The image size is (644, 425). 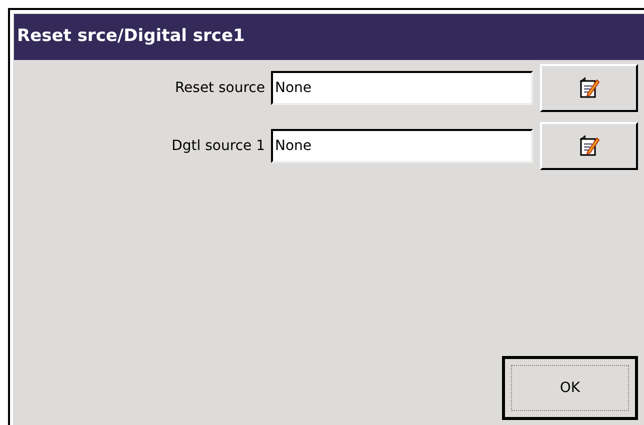 I want to click on field-label: Dgtl source 1, so click(x=218, y=146).